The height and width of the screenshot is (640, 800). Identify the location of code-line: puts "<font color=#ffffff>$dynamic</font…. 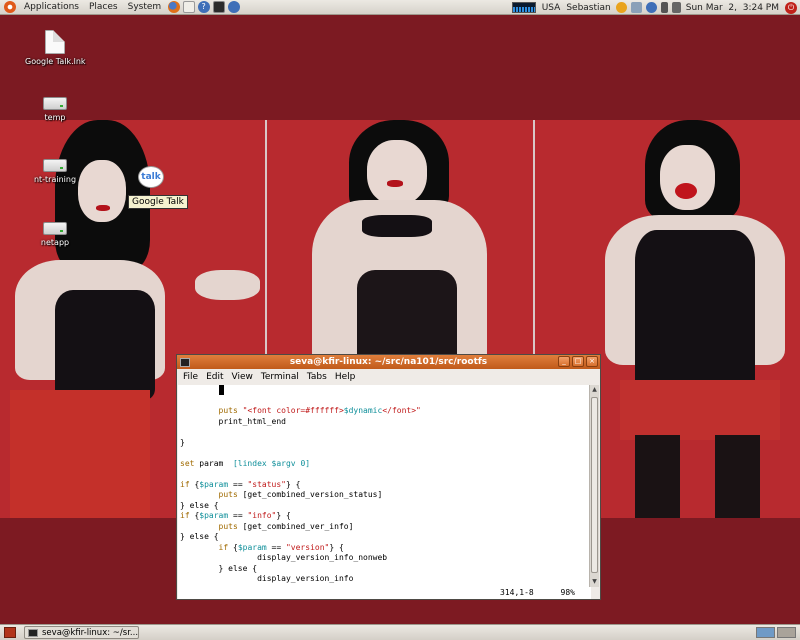
(385, 411).